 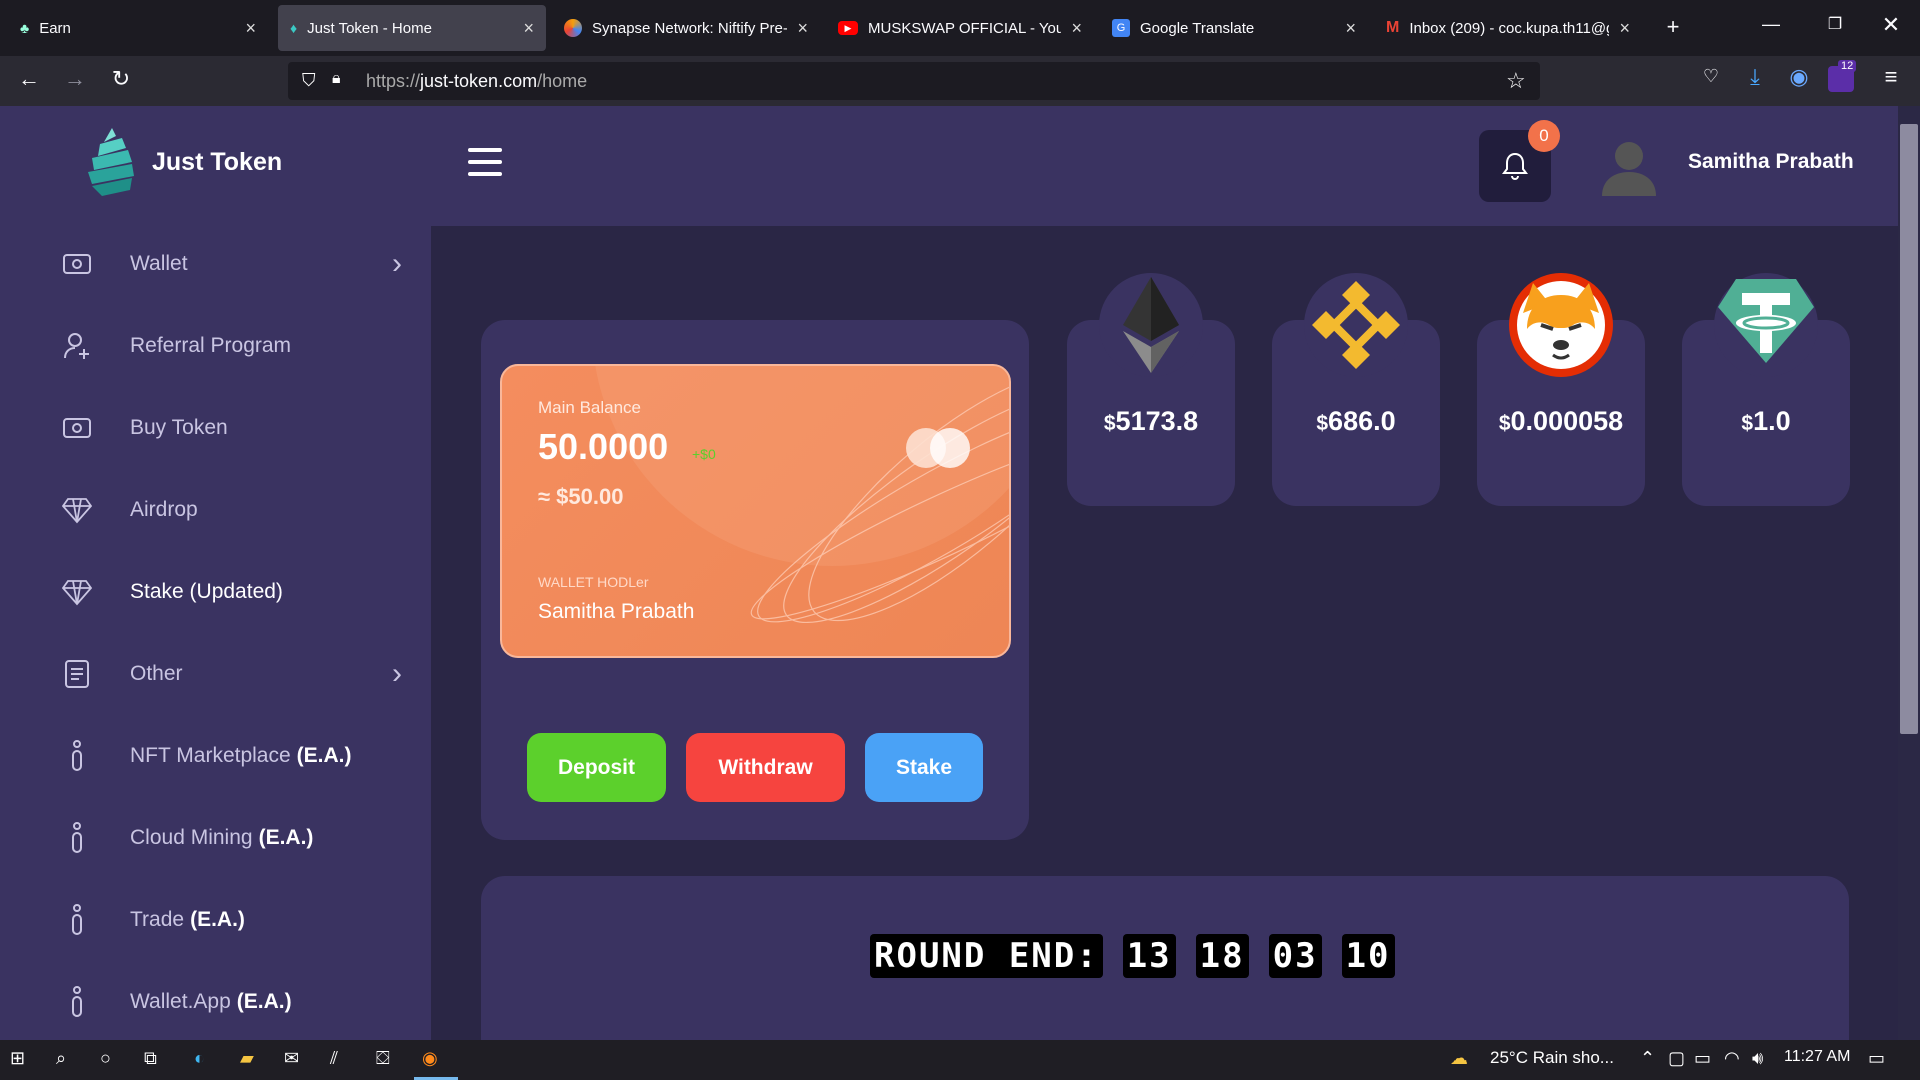 What do you see at coordinates (848, 28) in the screenshot?
I see `youtube-favicon-icon: ▶` at bounding box center [848, 28].